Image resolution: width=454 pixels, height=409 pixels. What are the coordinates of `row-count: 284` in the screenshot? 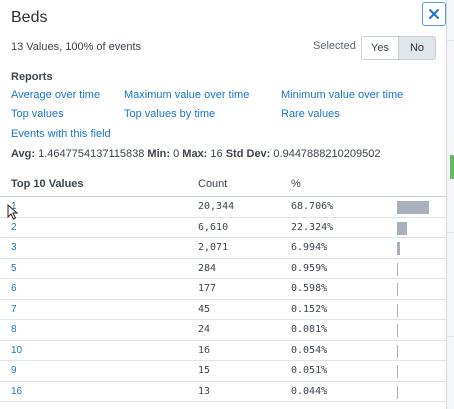 It's located at (207, 268).